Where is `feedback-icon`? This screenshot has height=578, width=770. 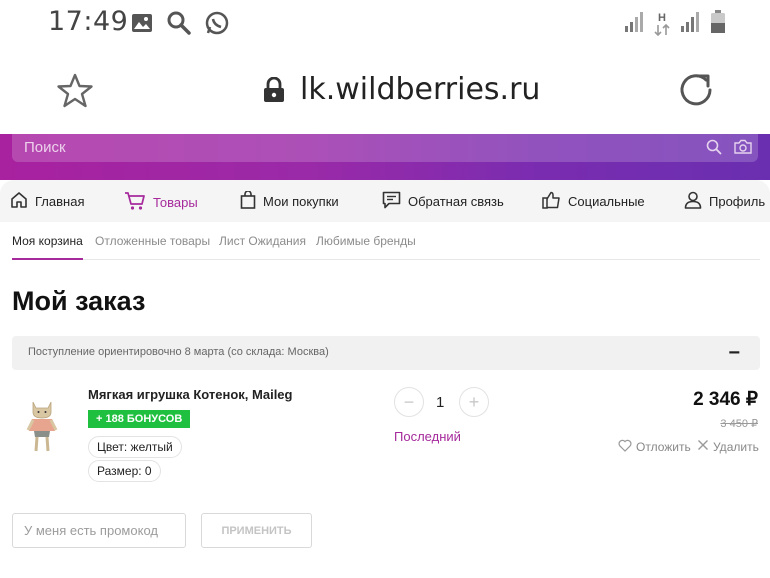 feedback-icon is located at coordinates (391, 201).